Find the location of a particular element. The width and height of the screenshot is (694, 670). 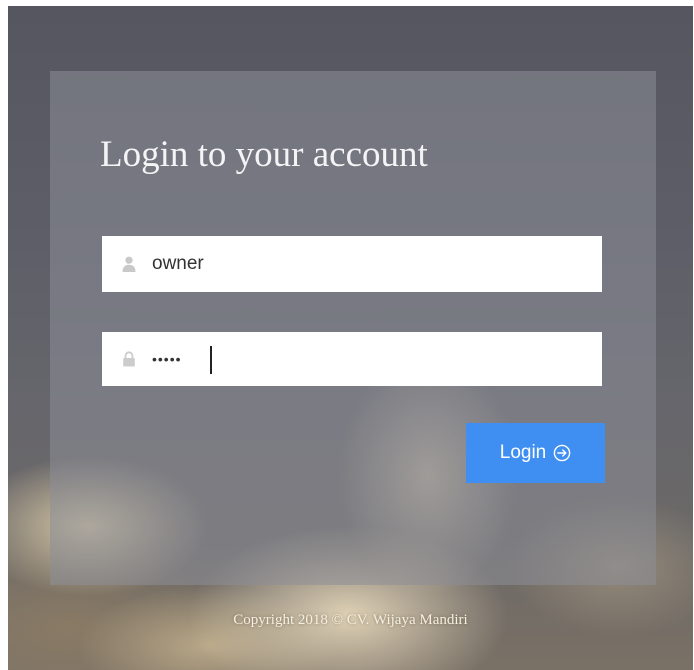

login-button-label: Login is located at coordinates (523, 452).